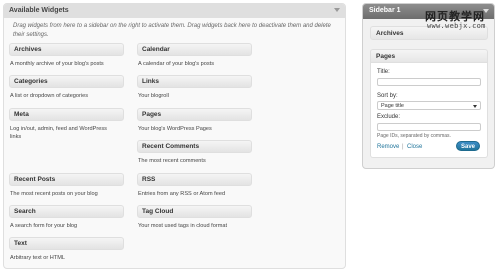 The image size is (500, 275). What do you see at coordinates (194, 114) in the screenshot?
I see `widget-title: Pages` at bounding box center [194, 114].